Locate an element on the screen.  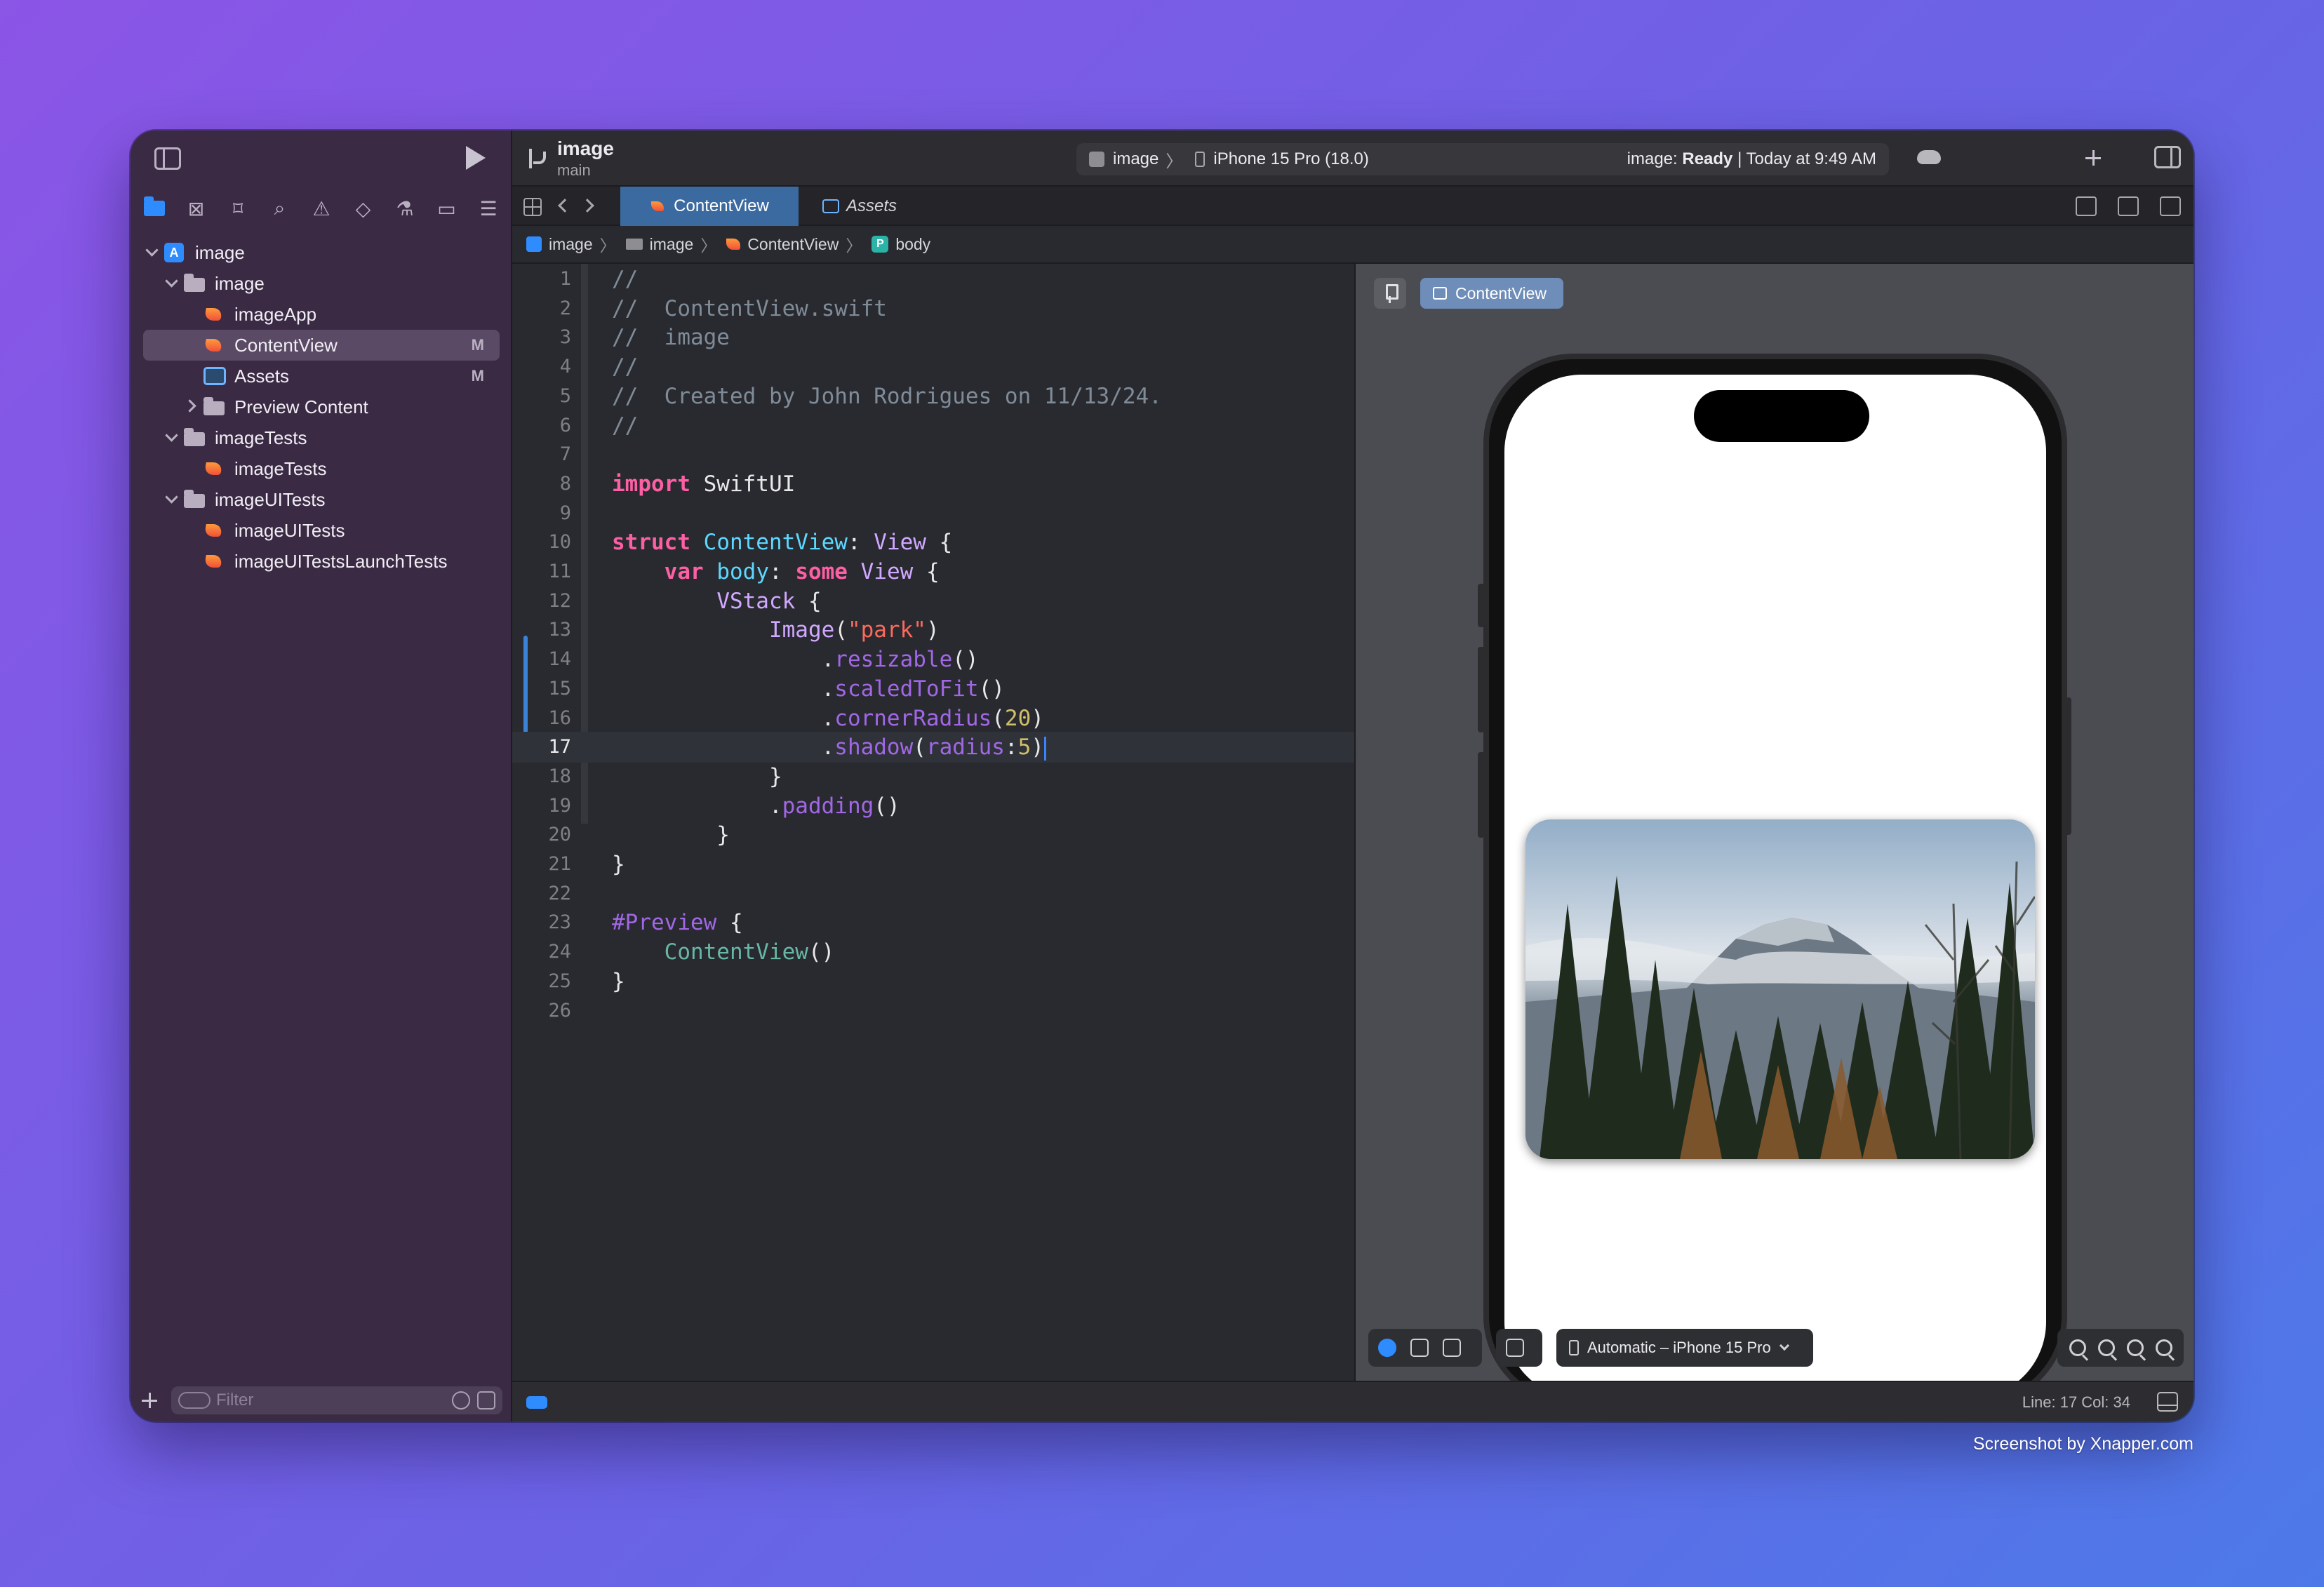
code-line: 10 struct ContentView: View { is located at coordinates (933, 542).